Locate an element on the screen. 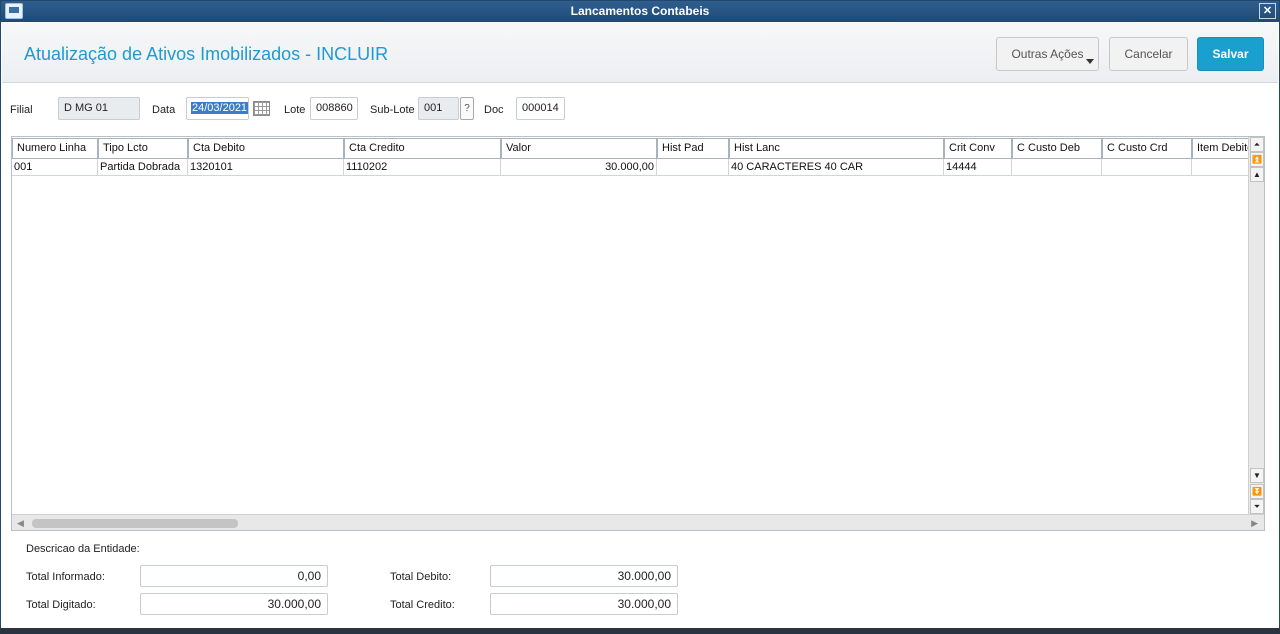 This screenshot has height=634, width=1280. app-icon is located at coordinates (14, 11).